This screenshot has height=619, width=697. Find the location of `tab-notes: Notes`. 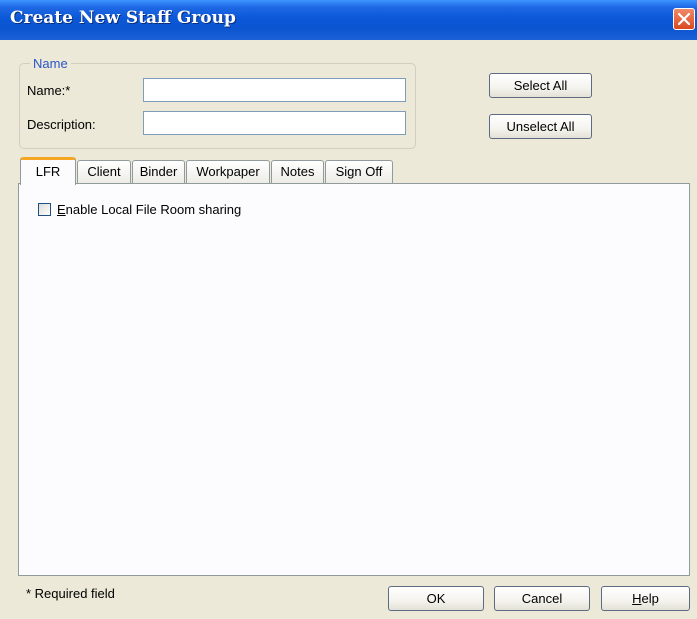

tab-notes: Notes is located at coordinates (297, 172).